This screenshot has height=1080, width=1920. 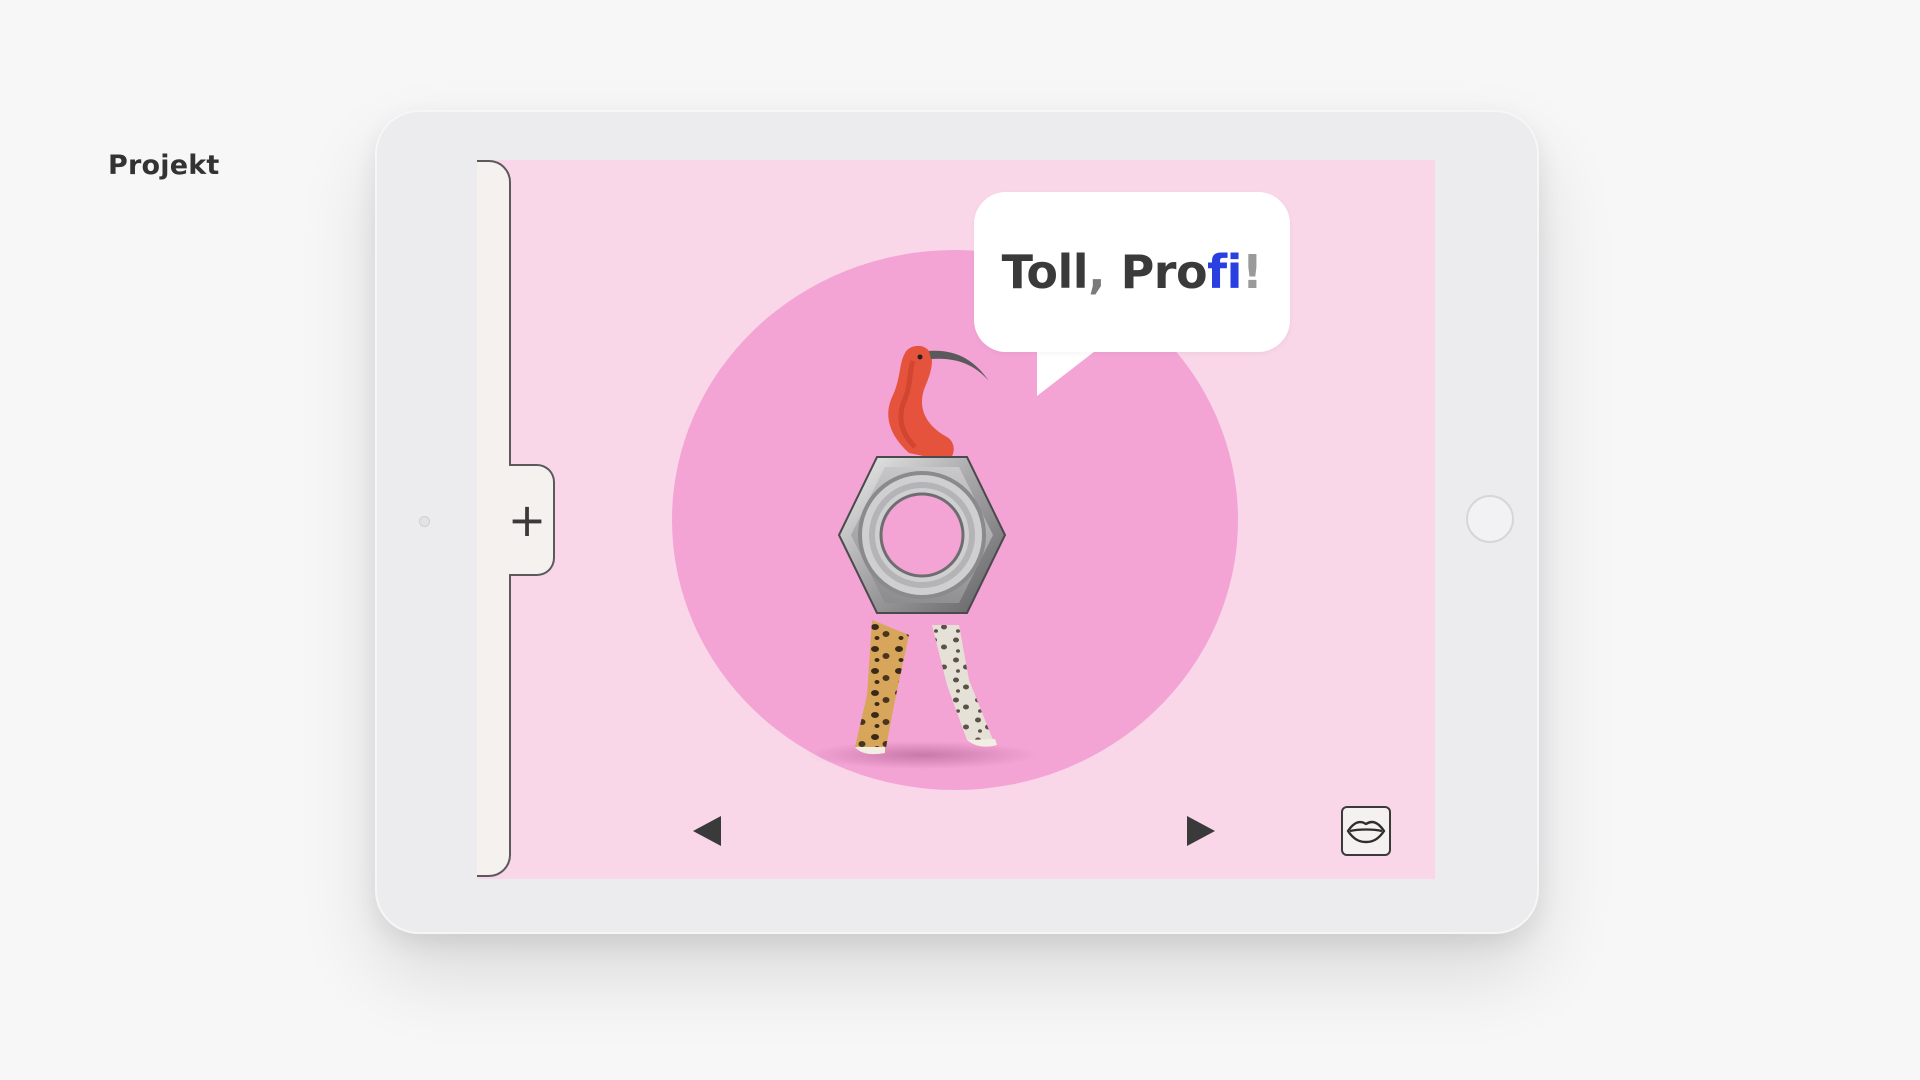 I want to click on add-button: +, so click(x=531, y=520).